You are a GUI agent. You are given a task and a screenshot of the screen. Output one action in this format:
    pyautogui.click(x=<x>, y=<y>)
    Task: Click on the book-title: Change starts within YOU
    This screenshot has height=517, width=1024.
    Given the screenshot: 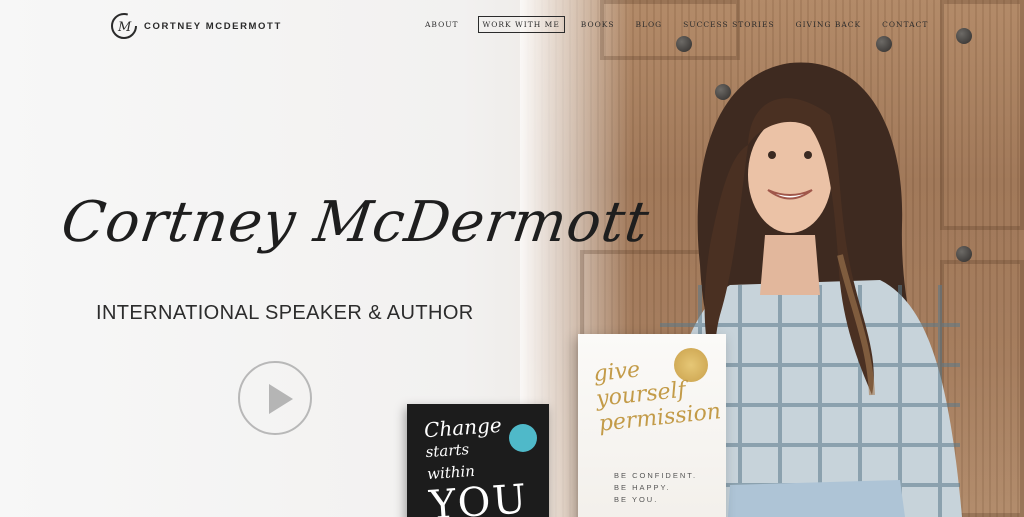 What is the action you would take?
    pyautogui.click(x=476, y=465)
    